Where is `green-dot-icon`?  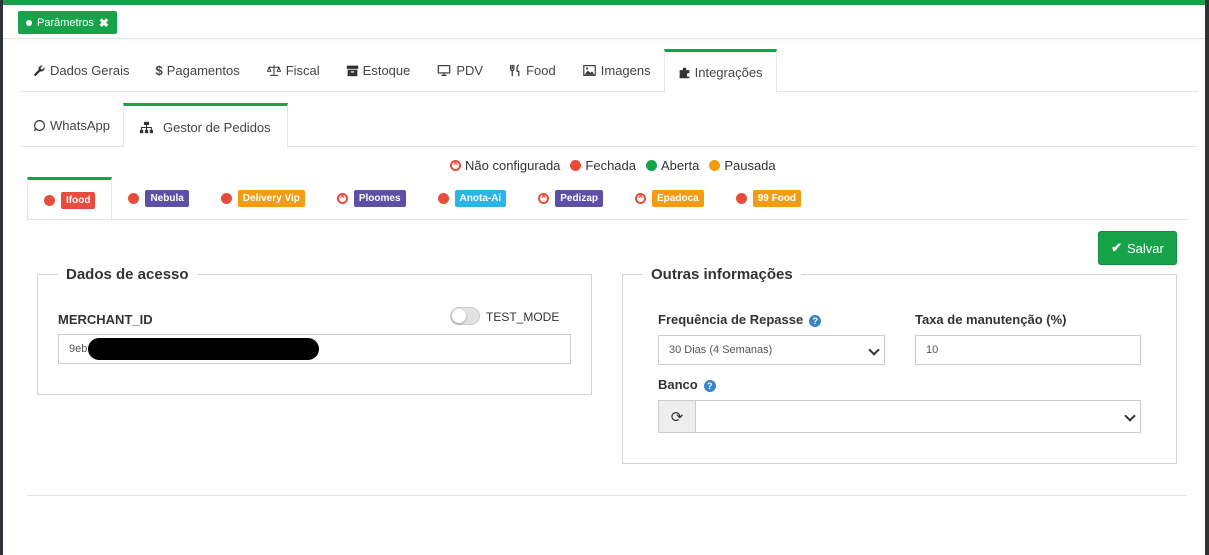 green-dot-icon is located at coordinates (651, 165).